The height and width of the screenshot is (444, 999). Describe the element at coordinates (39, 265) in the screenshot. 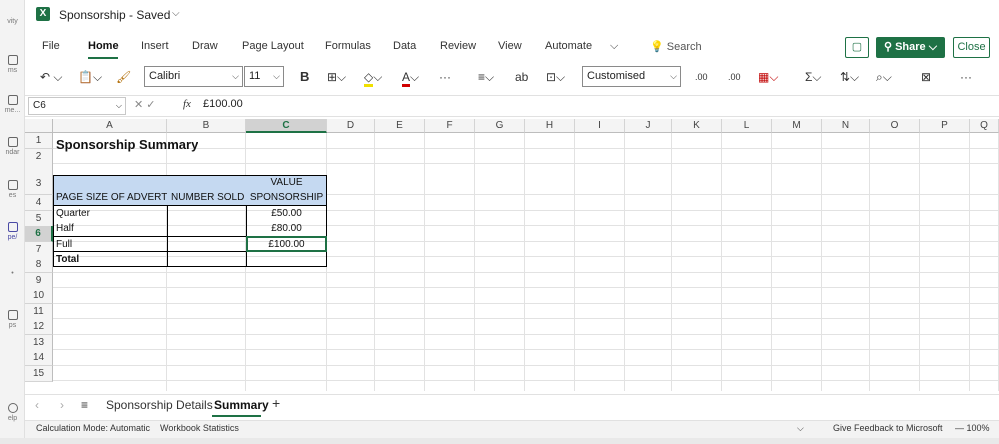

I see `row-header-8: 8` at that location.